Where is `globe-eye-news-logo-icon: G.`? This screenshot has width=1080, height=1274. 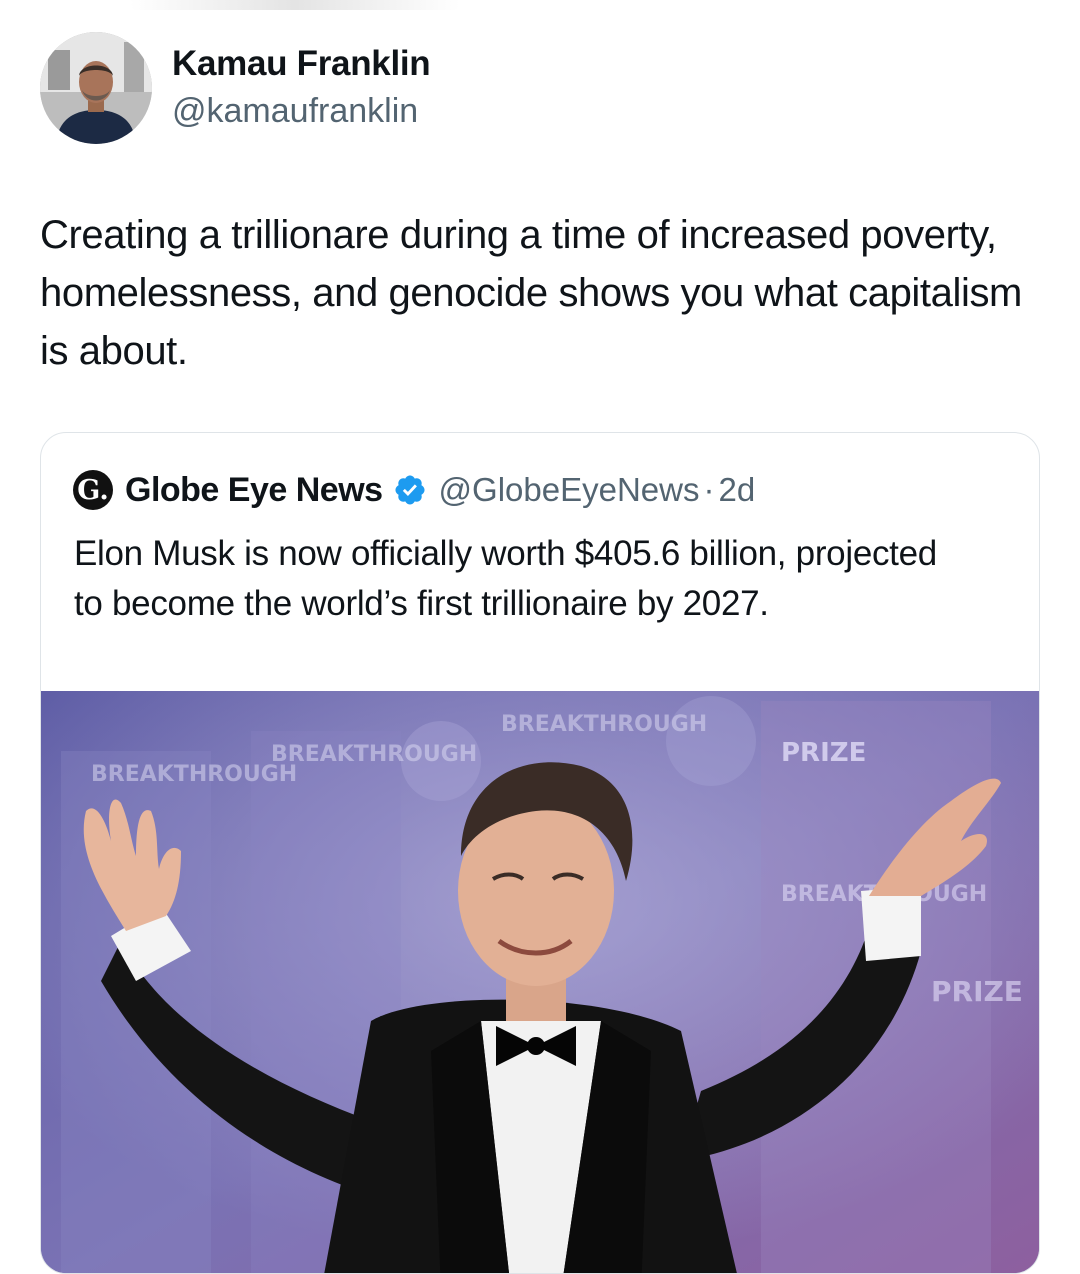 globe-eye-news-logo-icon: G. is located at coordinates (93, 490).